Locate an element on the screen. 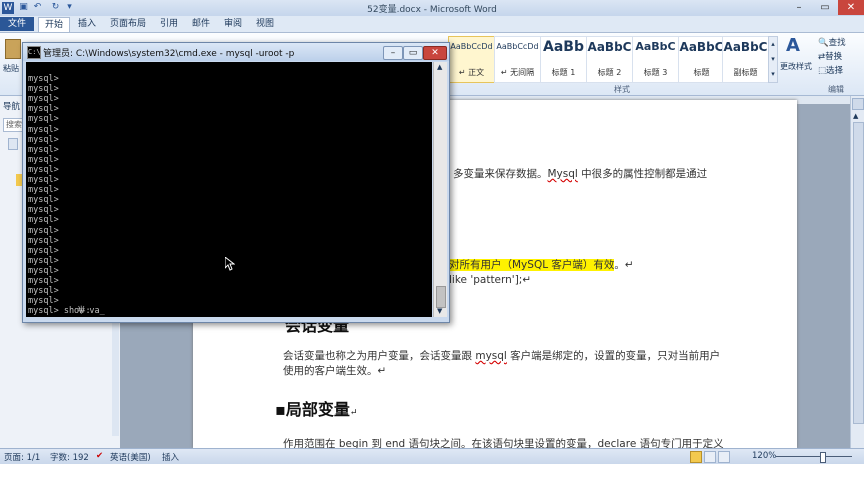 Image resolution: width=864 pixels, height=486 pixels. doc-para-1-b: 客户端是绑定的，设置的变量，只对当前用户 is located at coordinates (613, 356).